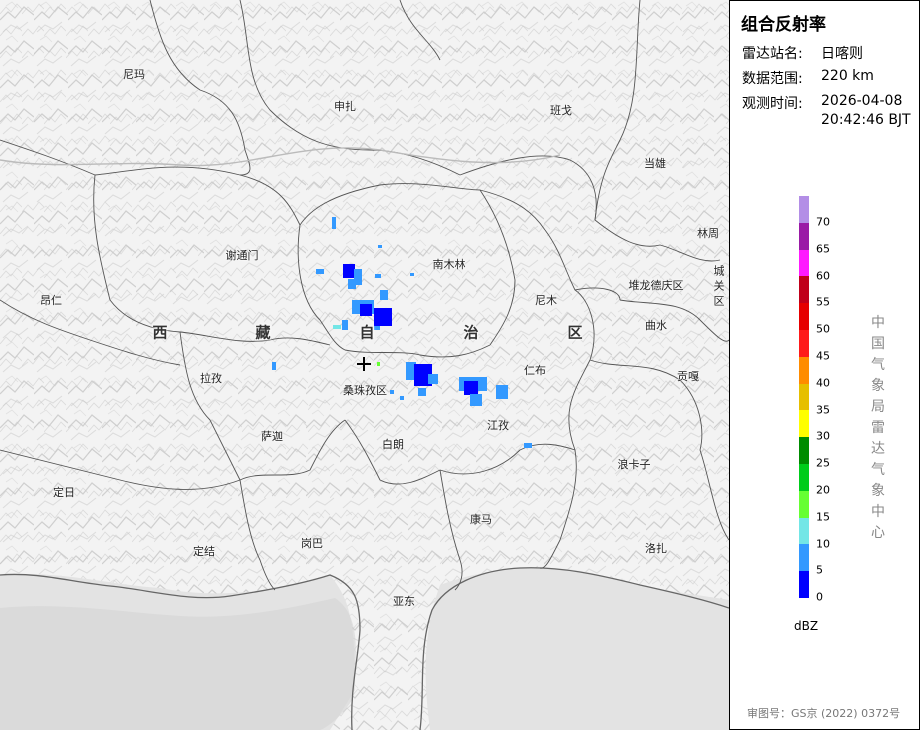  I want to click on place-label: 江孜, so click(498, 425).